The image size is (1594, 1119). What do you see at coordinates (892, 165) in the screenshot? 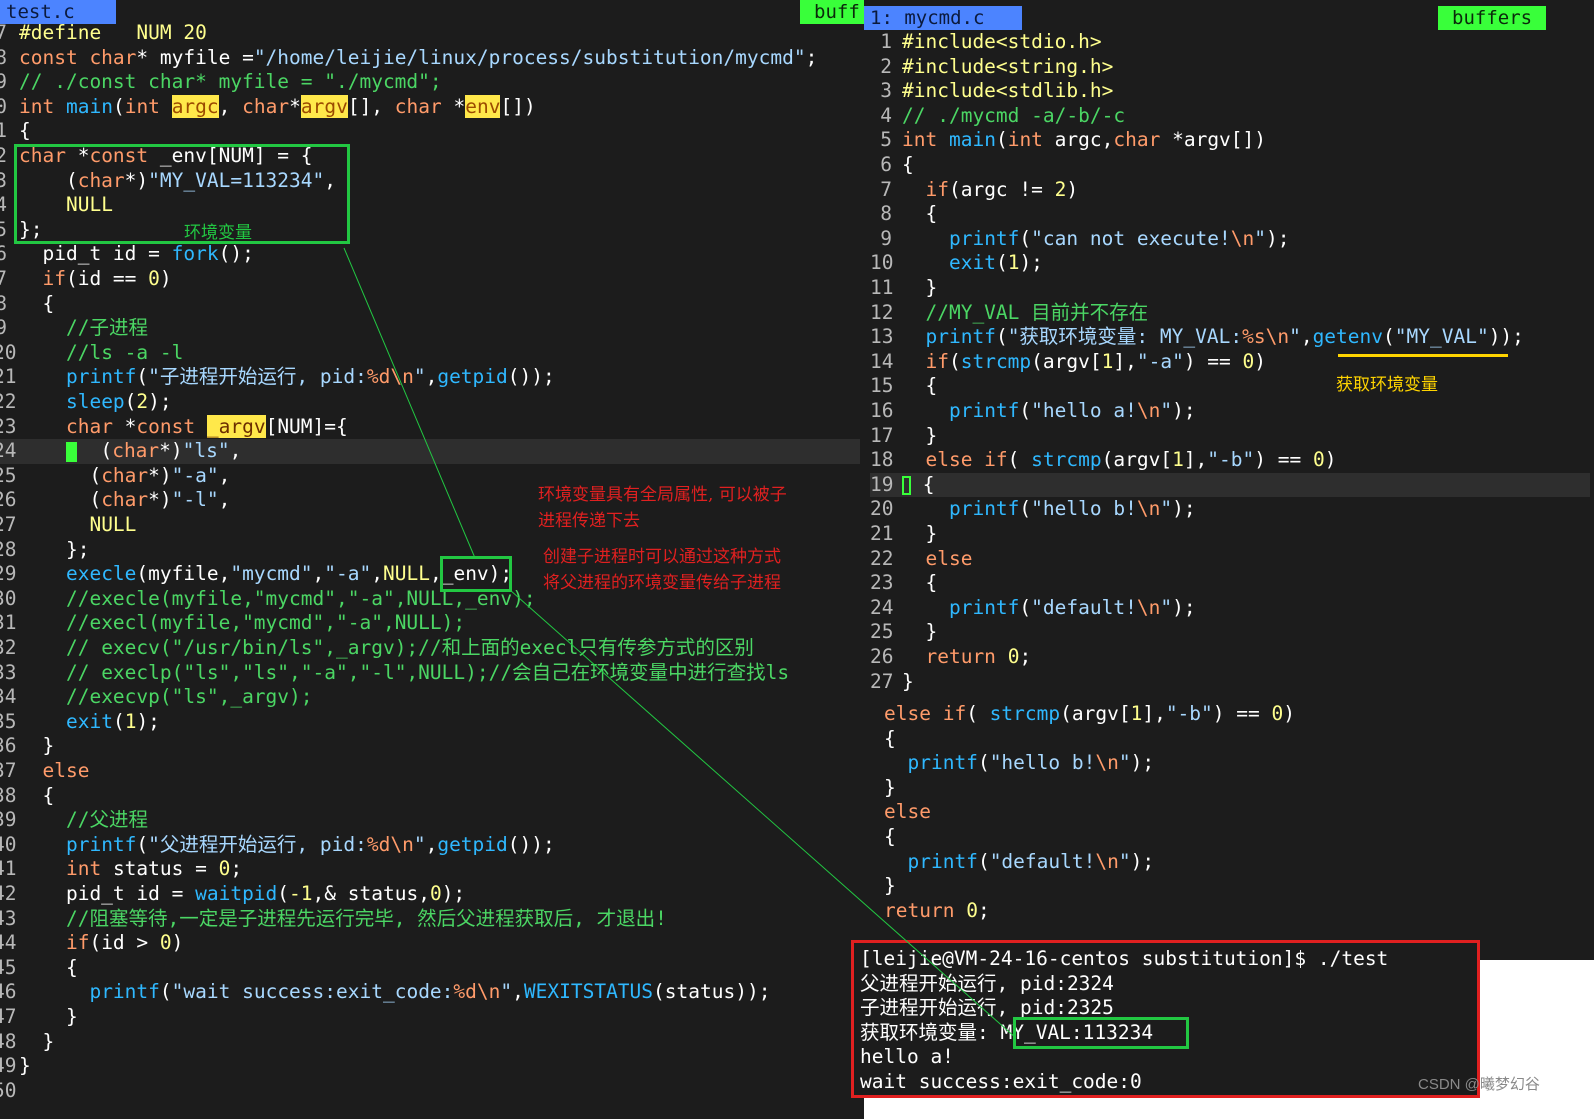
I see `code-line: 6{` at bounding box center [892, 165].